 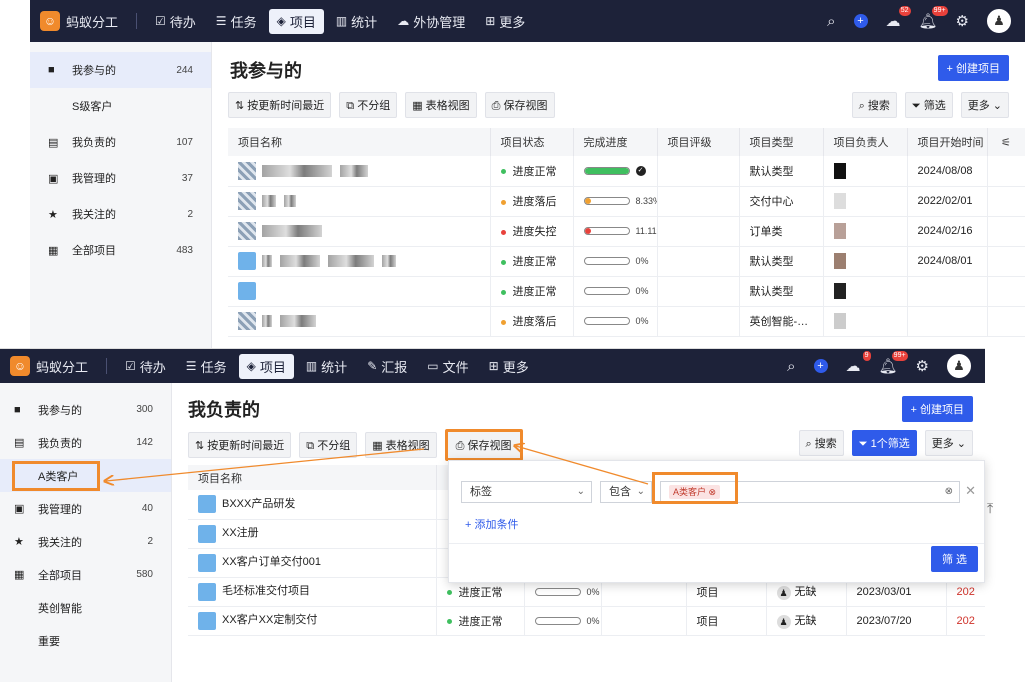 I want to click on progress-bar, so click(x=557, y=620).